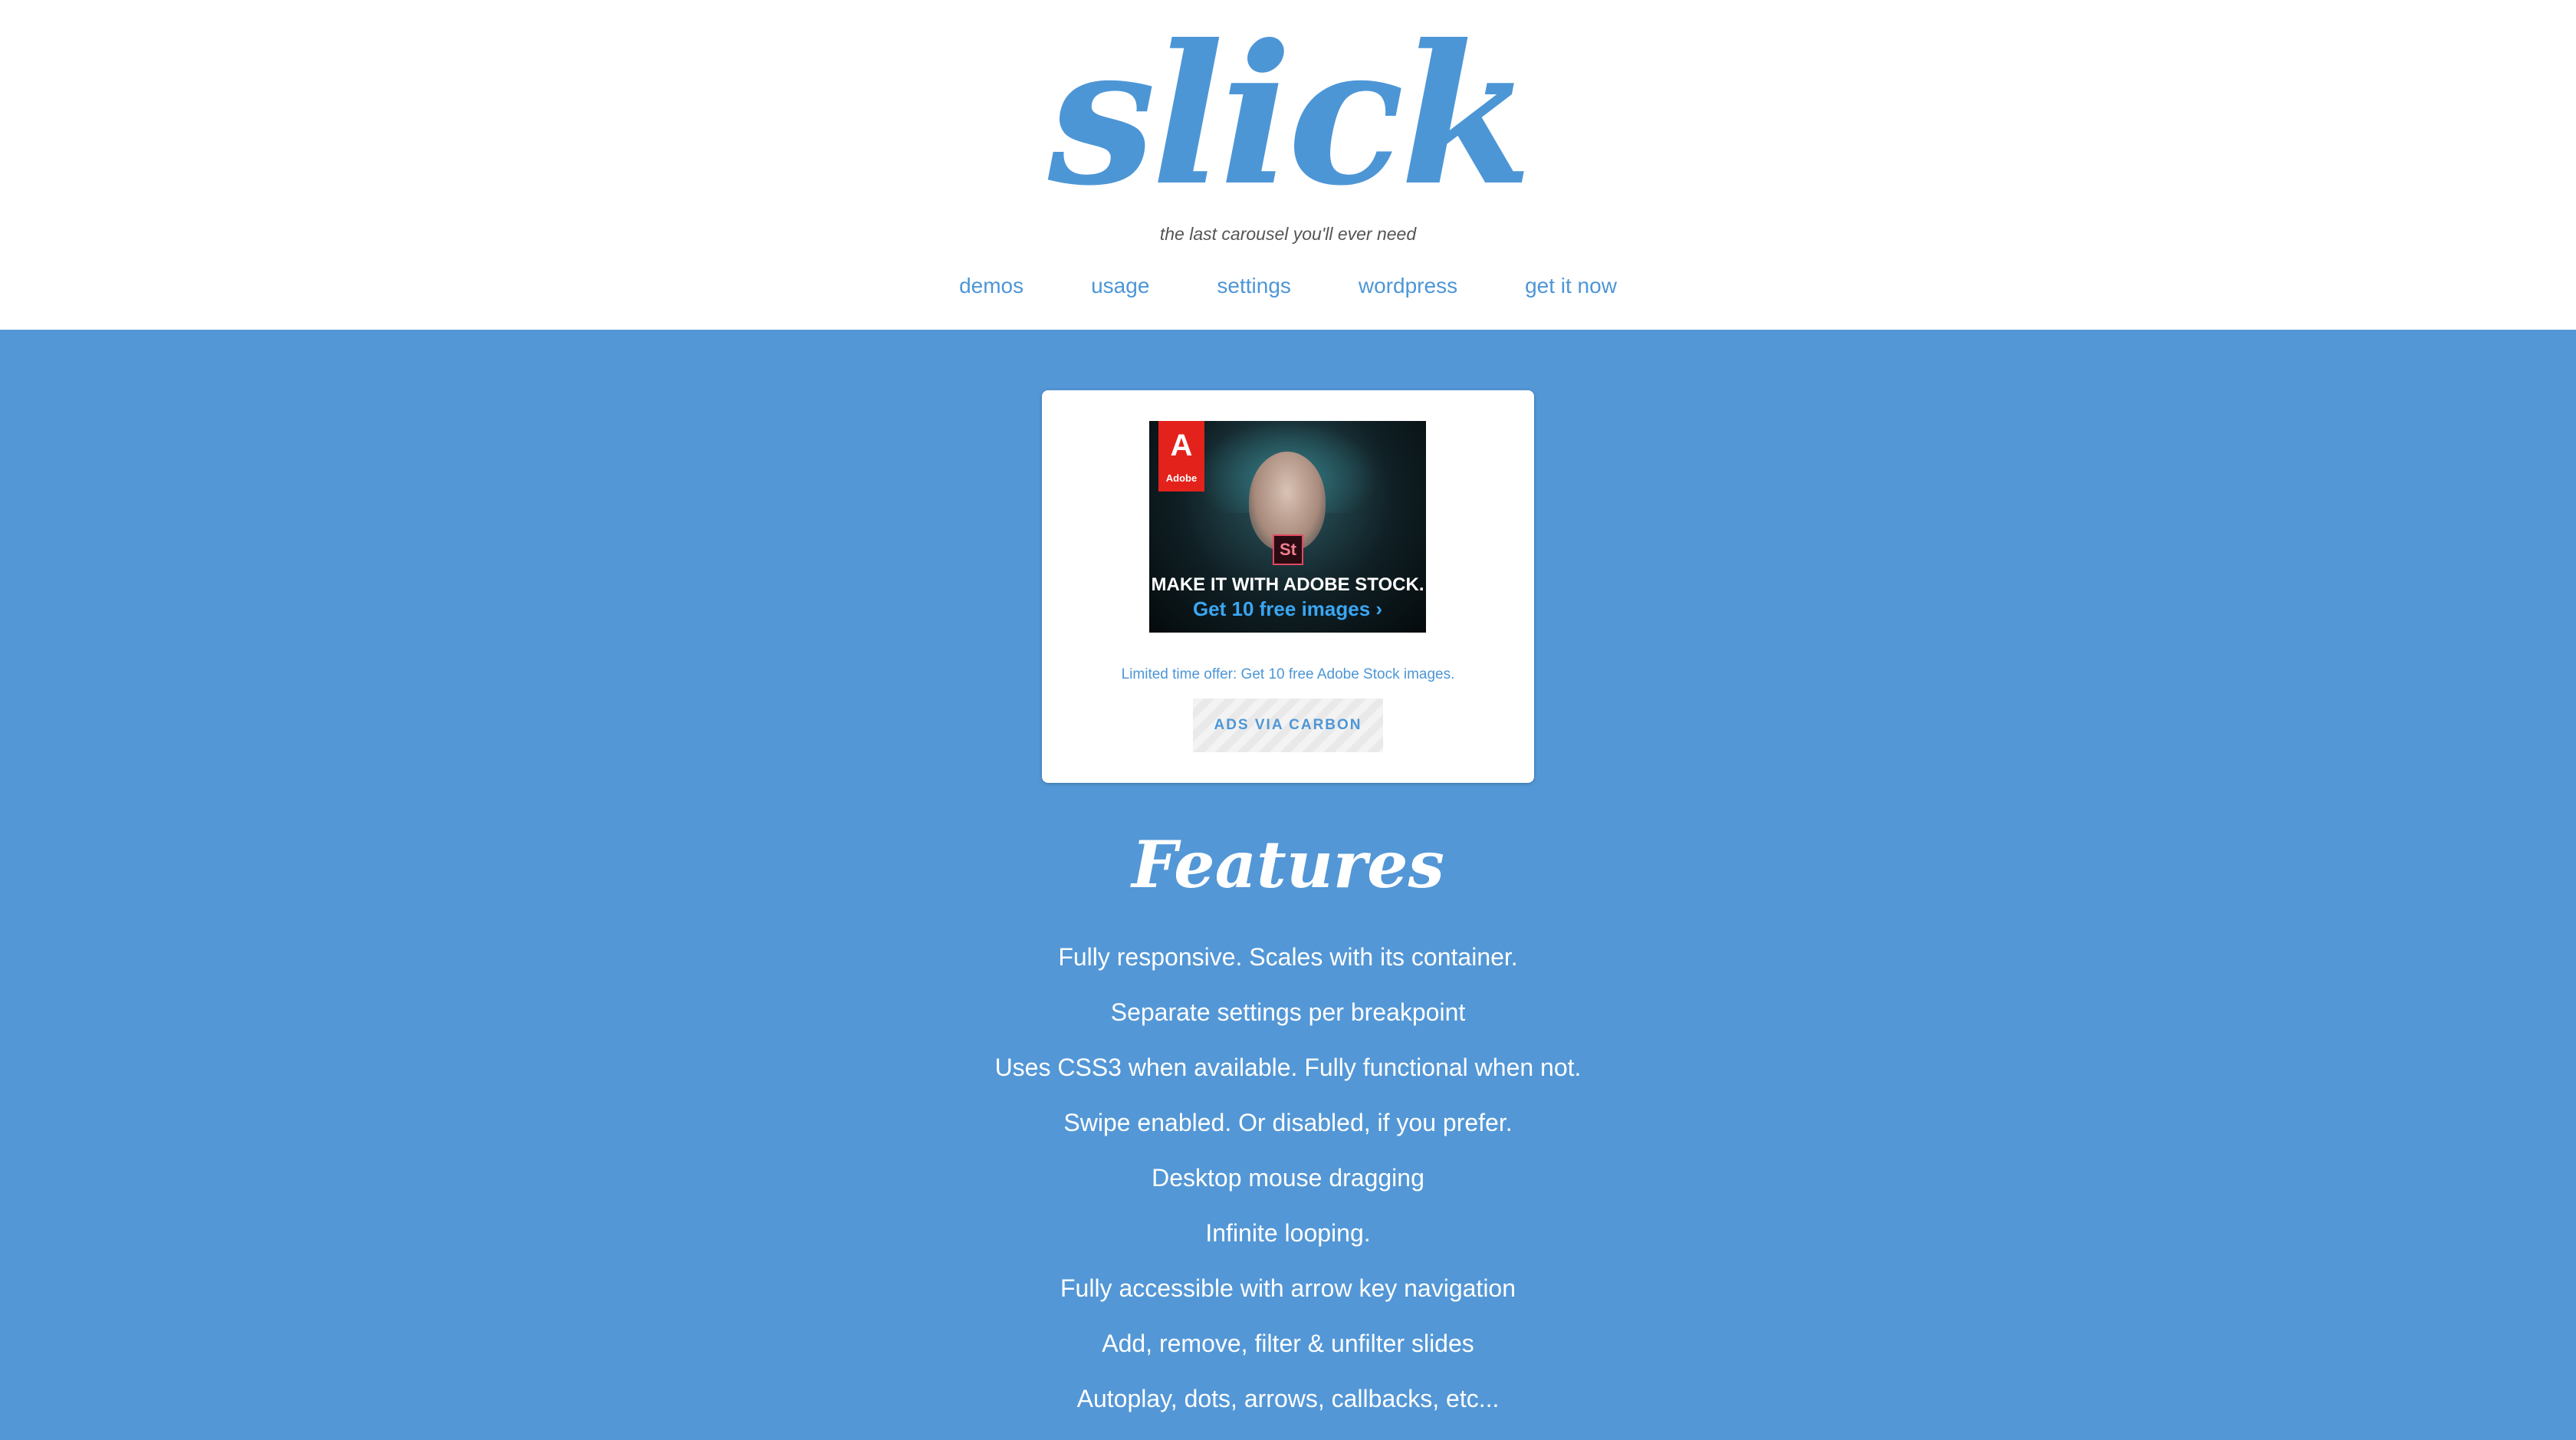 The width and height of the screenshot is (2576, 1440). What do you see at coordinates (992, 286) in the screenshot?
I see `nav-demos: demos` at bounding box center [992, 286].